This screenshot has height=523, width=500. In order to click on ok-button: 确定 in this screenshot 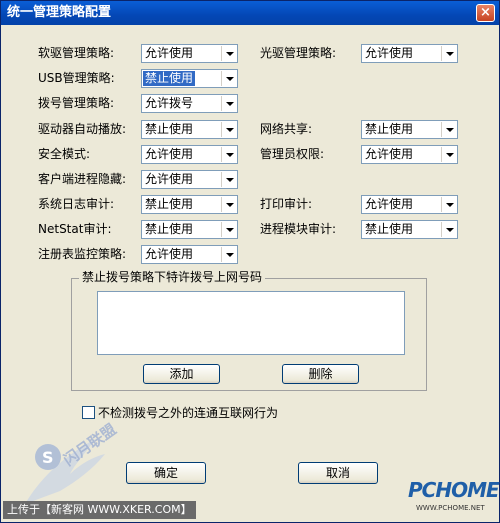, I will do `click(166, 473)`.